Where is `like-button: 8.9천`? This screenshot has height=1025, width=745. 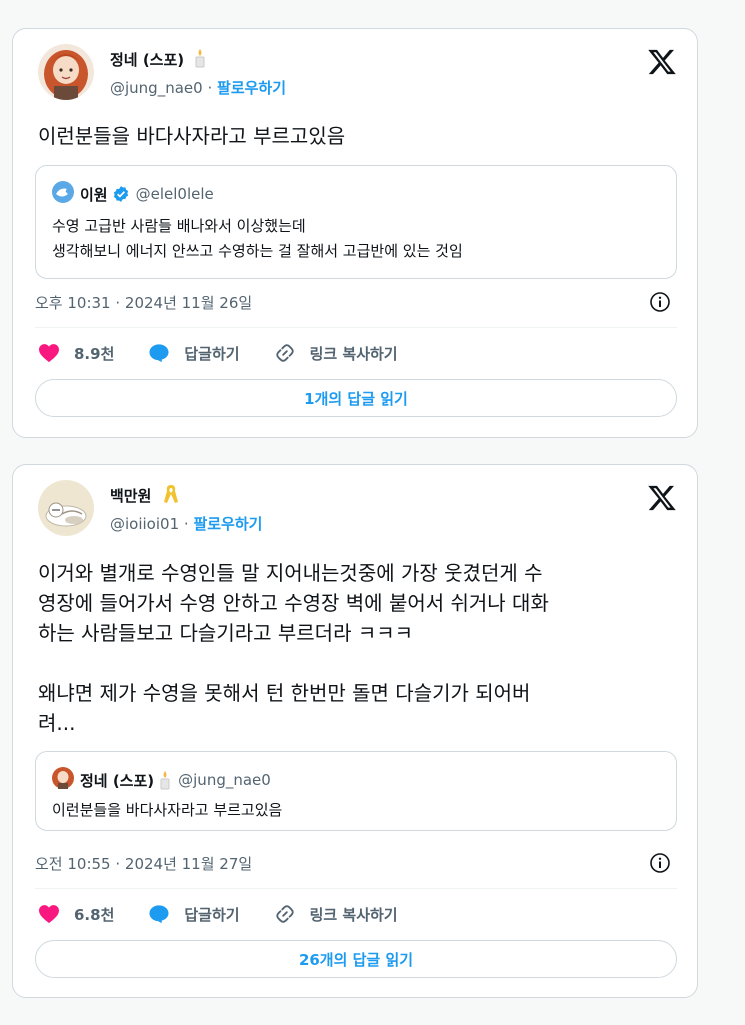
like-button: 8.9천 is located at coordinates (76, 353).